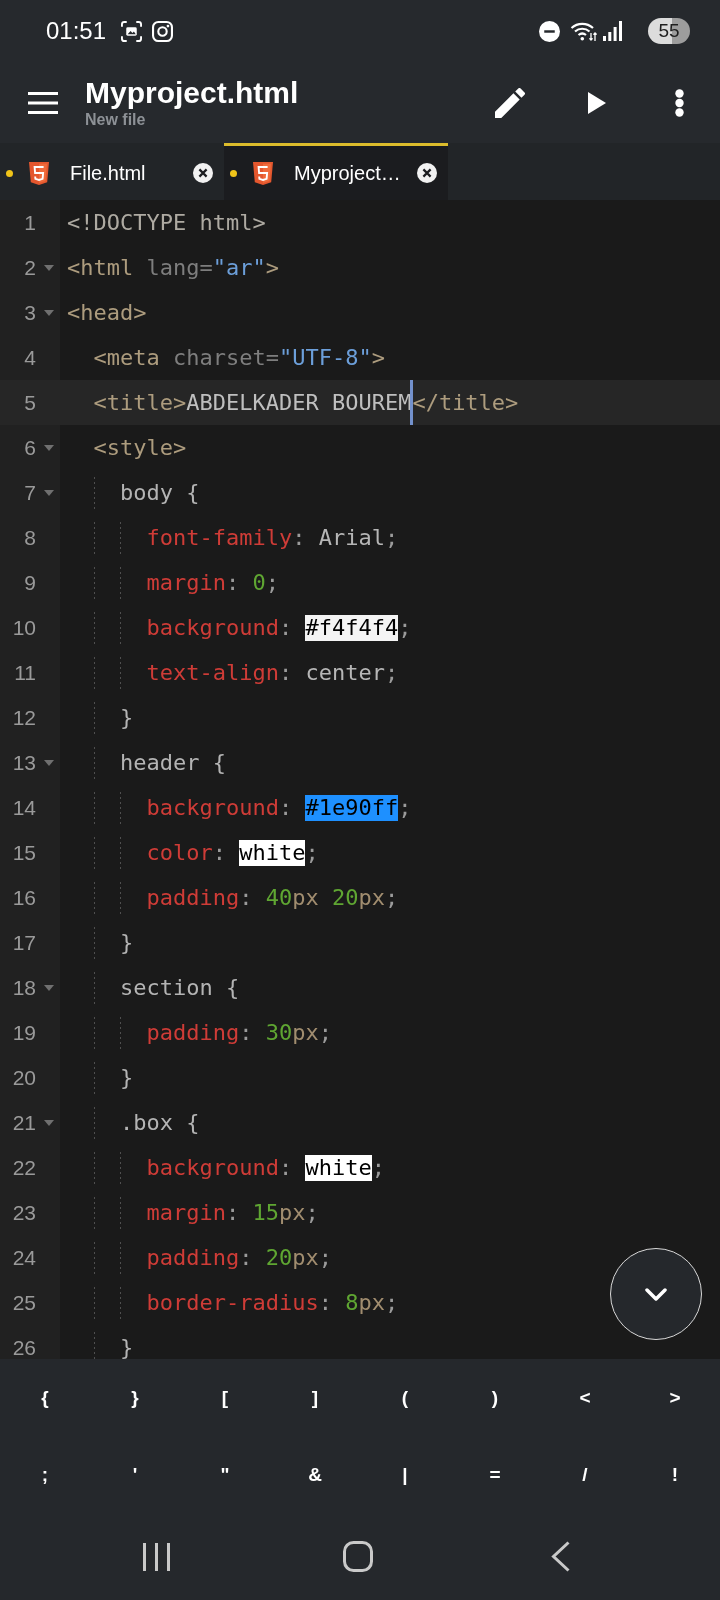 The height and width of the screenshot is (1600, 720). I want to click on code-text: color:, so click(186, 852).